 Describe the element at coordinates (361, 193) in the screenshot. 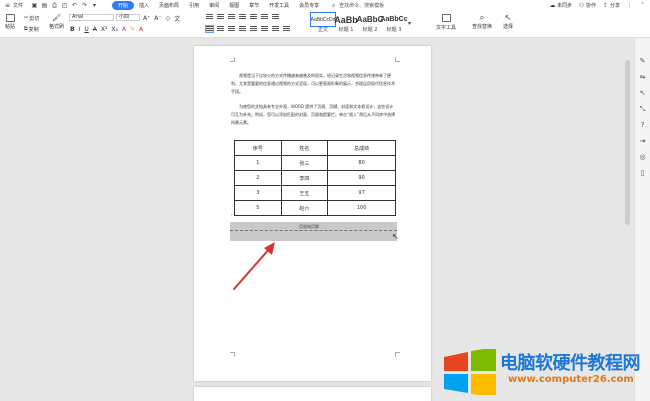

I see `table-cell: 97` at that location.